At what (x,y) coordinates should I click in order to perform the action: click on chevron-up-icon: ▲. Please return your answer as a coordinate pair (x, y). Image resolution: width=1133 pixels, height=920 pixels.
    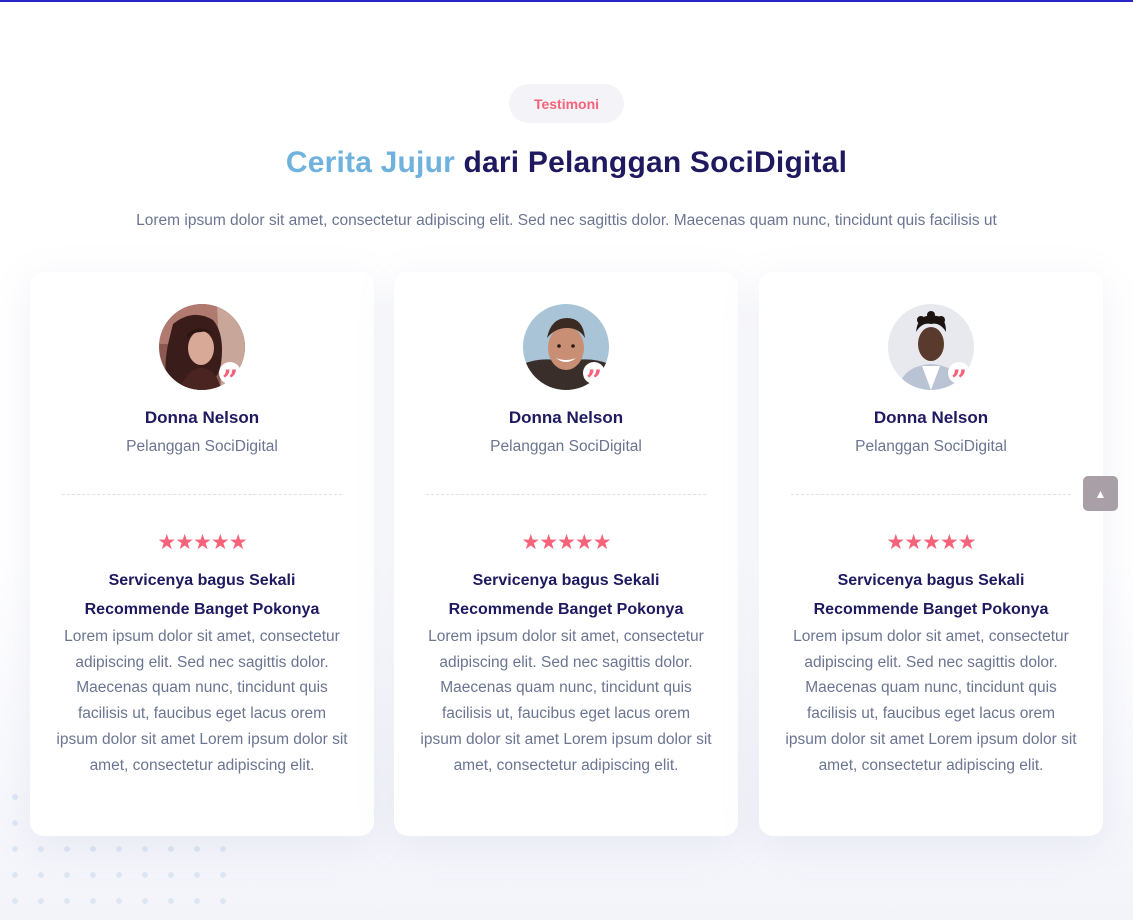
    Looking at the image, I should click on (1100, 493).